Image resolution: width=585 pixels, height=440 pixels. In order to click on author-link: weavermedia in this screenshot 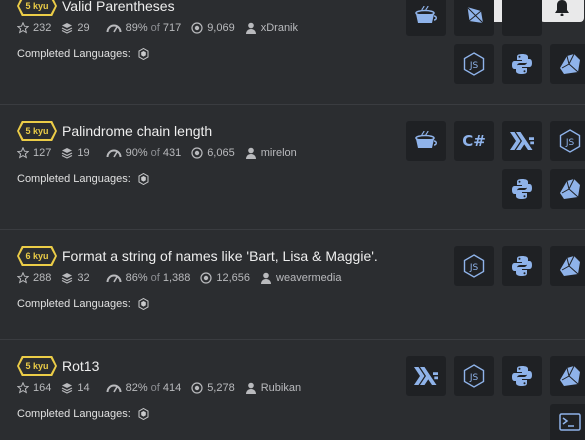, I will do `click(308, 278)`.